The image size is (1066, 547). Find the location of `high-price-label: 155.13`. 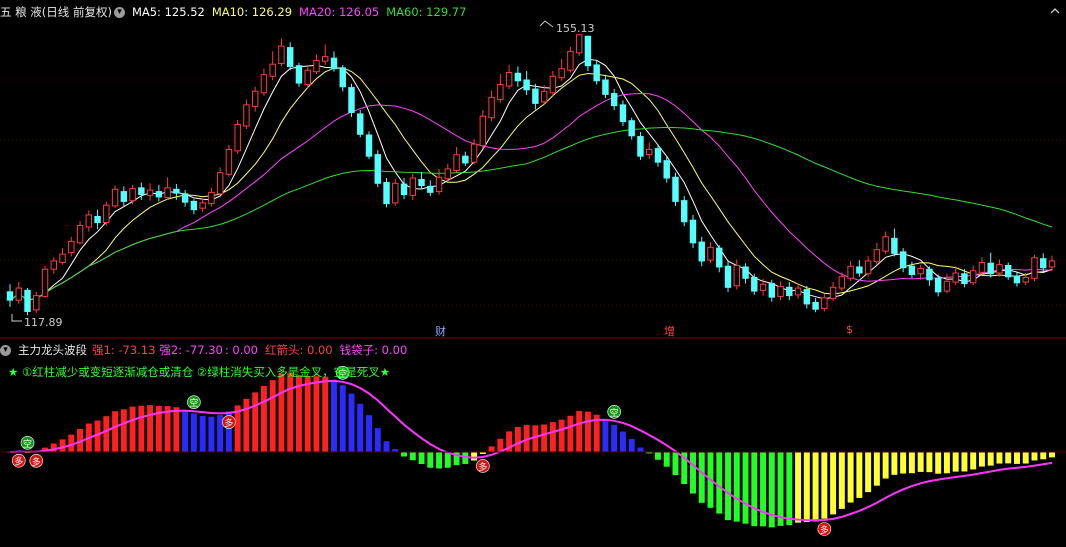

high-price-label: 155.13 is located at coordinates (575, 28).